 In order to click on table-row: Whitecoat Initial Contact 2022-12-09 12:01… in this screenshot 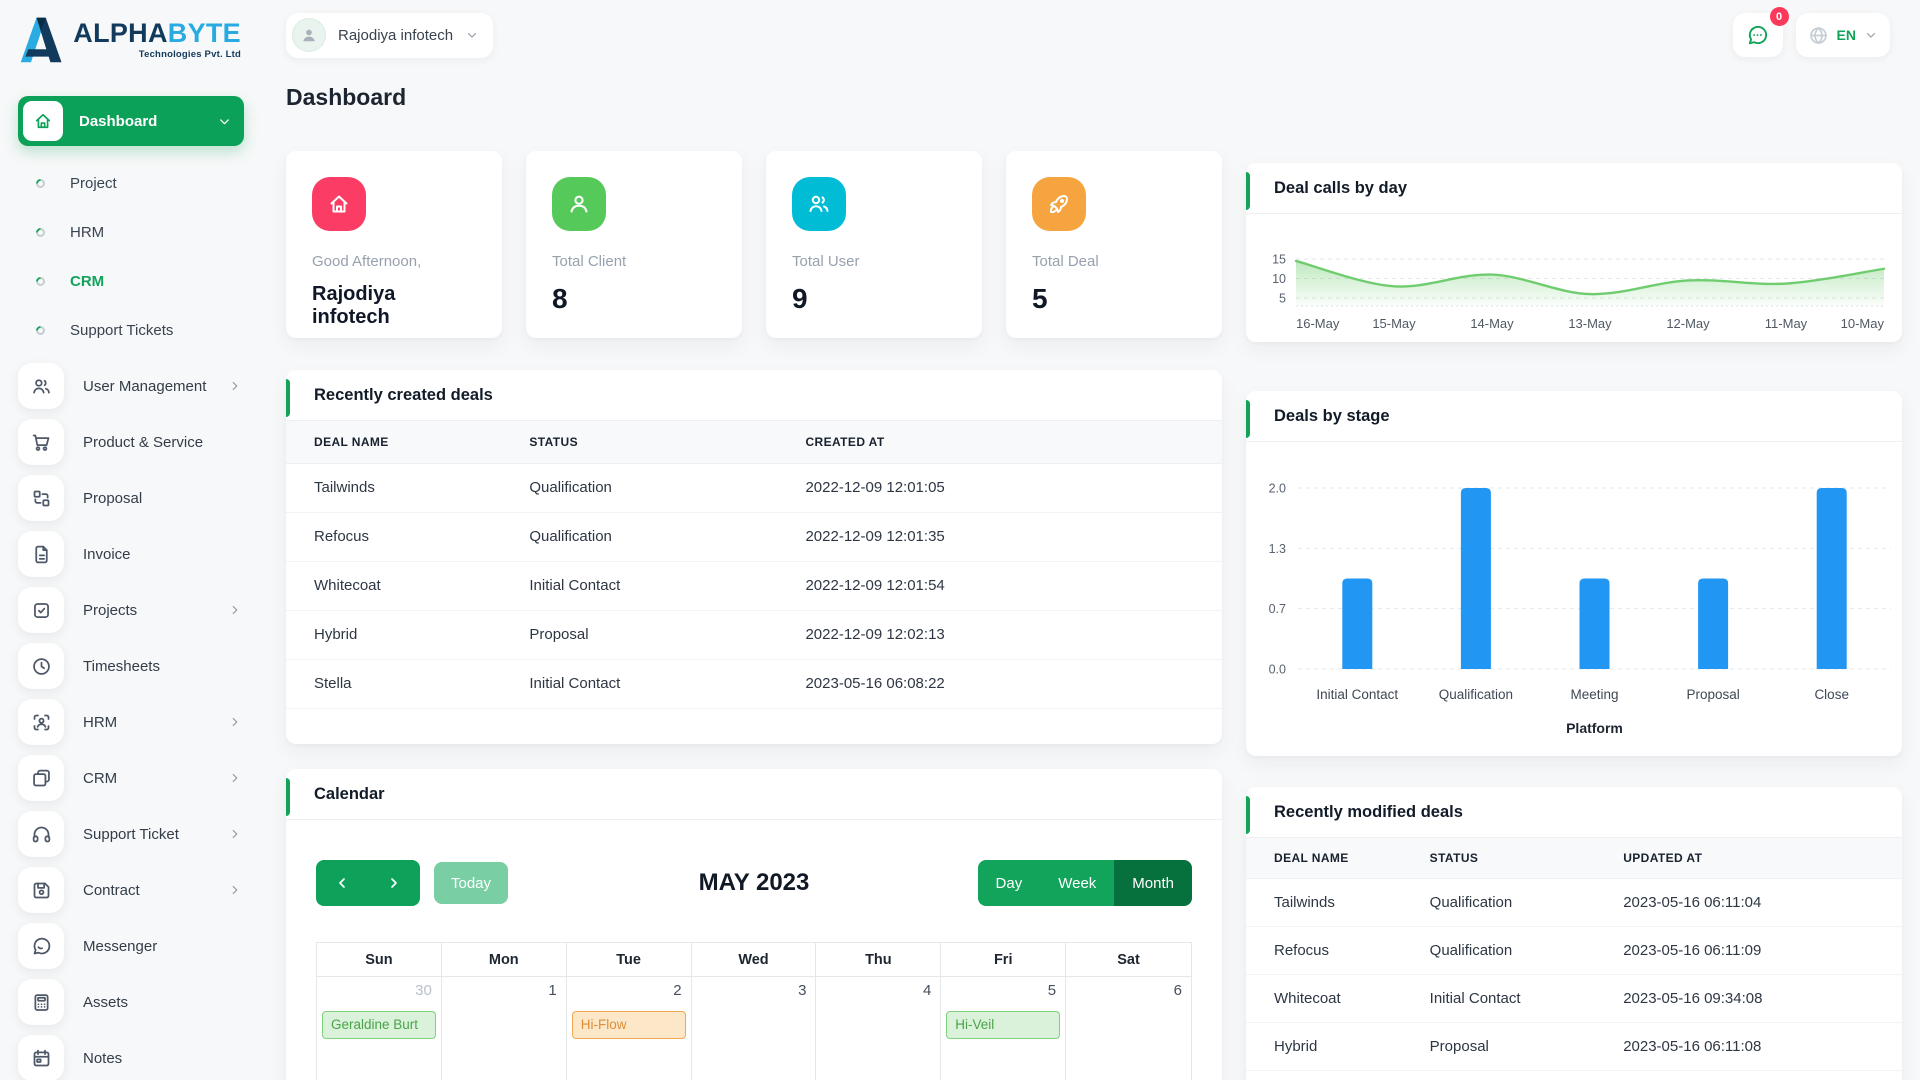, I will do `click(754, 586)`.